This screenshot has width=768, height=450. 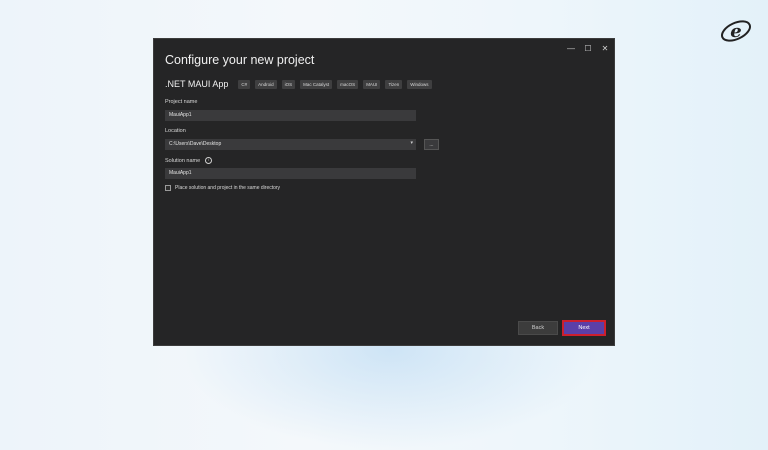 What do you see at coordinates (348, 84) in the screenshot?
I see `tag-macos: macOS` at bounding box center [348, 84].